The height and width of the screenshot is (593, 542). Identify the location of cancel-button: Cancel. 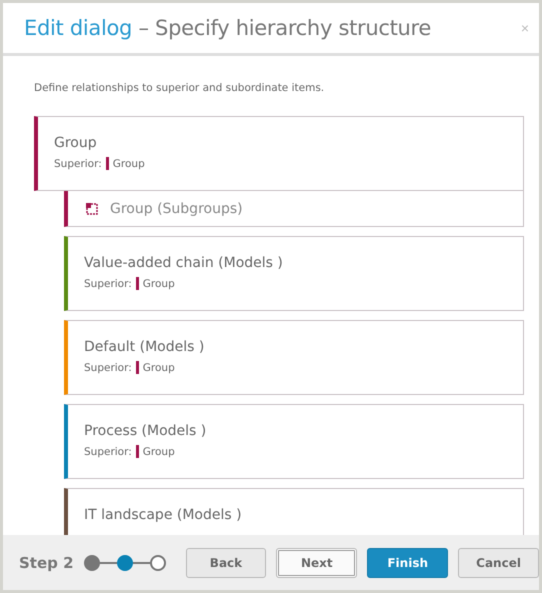
(498, 563).